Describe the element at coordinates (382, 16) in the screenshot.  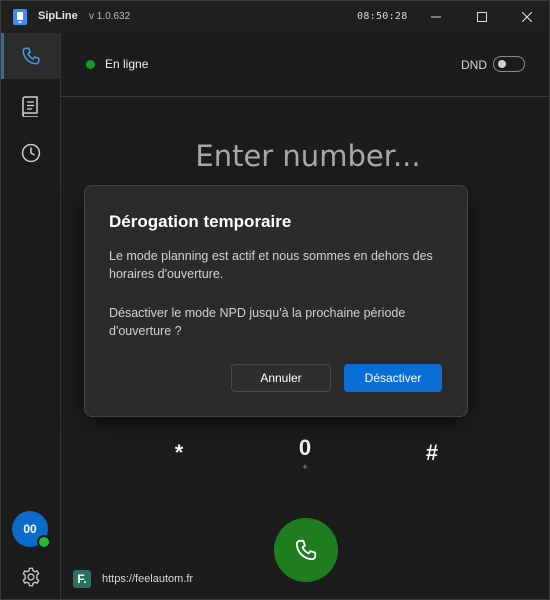
I see `clock-display: 08:50:28` at that location.